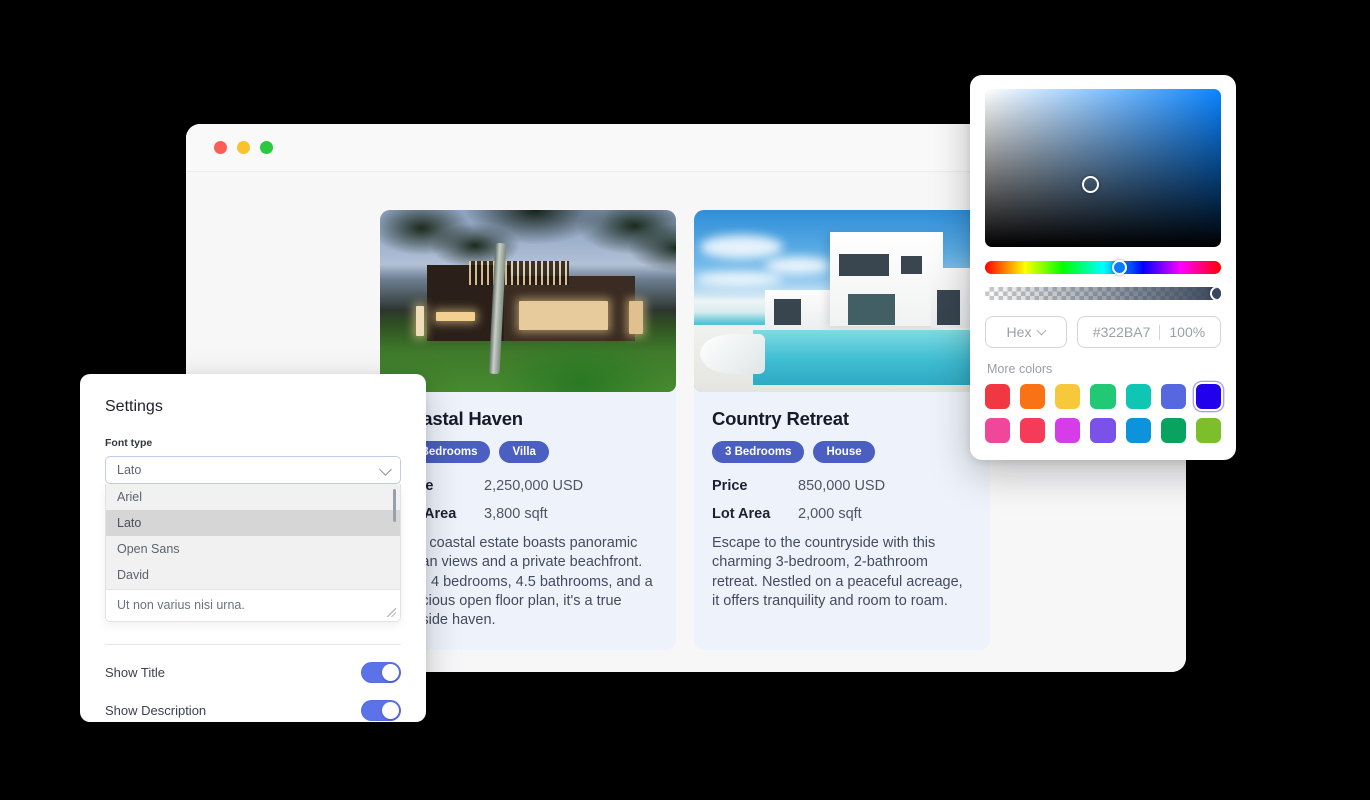 The height and width of the screenshot is (800, 1370). I want to click on card-title: Coastal Haven, so click(460, 418).